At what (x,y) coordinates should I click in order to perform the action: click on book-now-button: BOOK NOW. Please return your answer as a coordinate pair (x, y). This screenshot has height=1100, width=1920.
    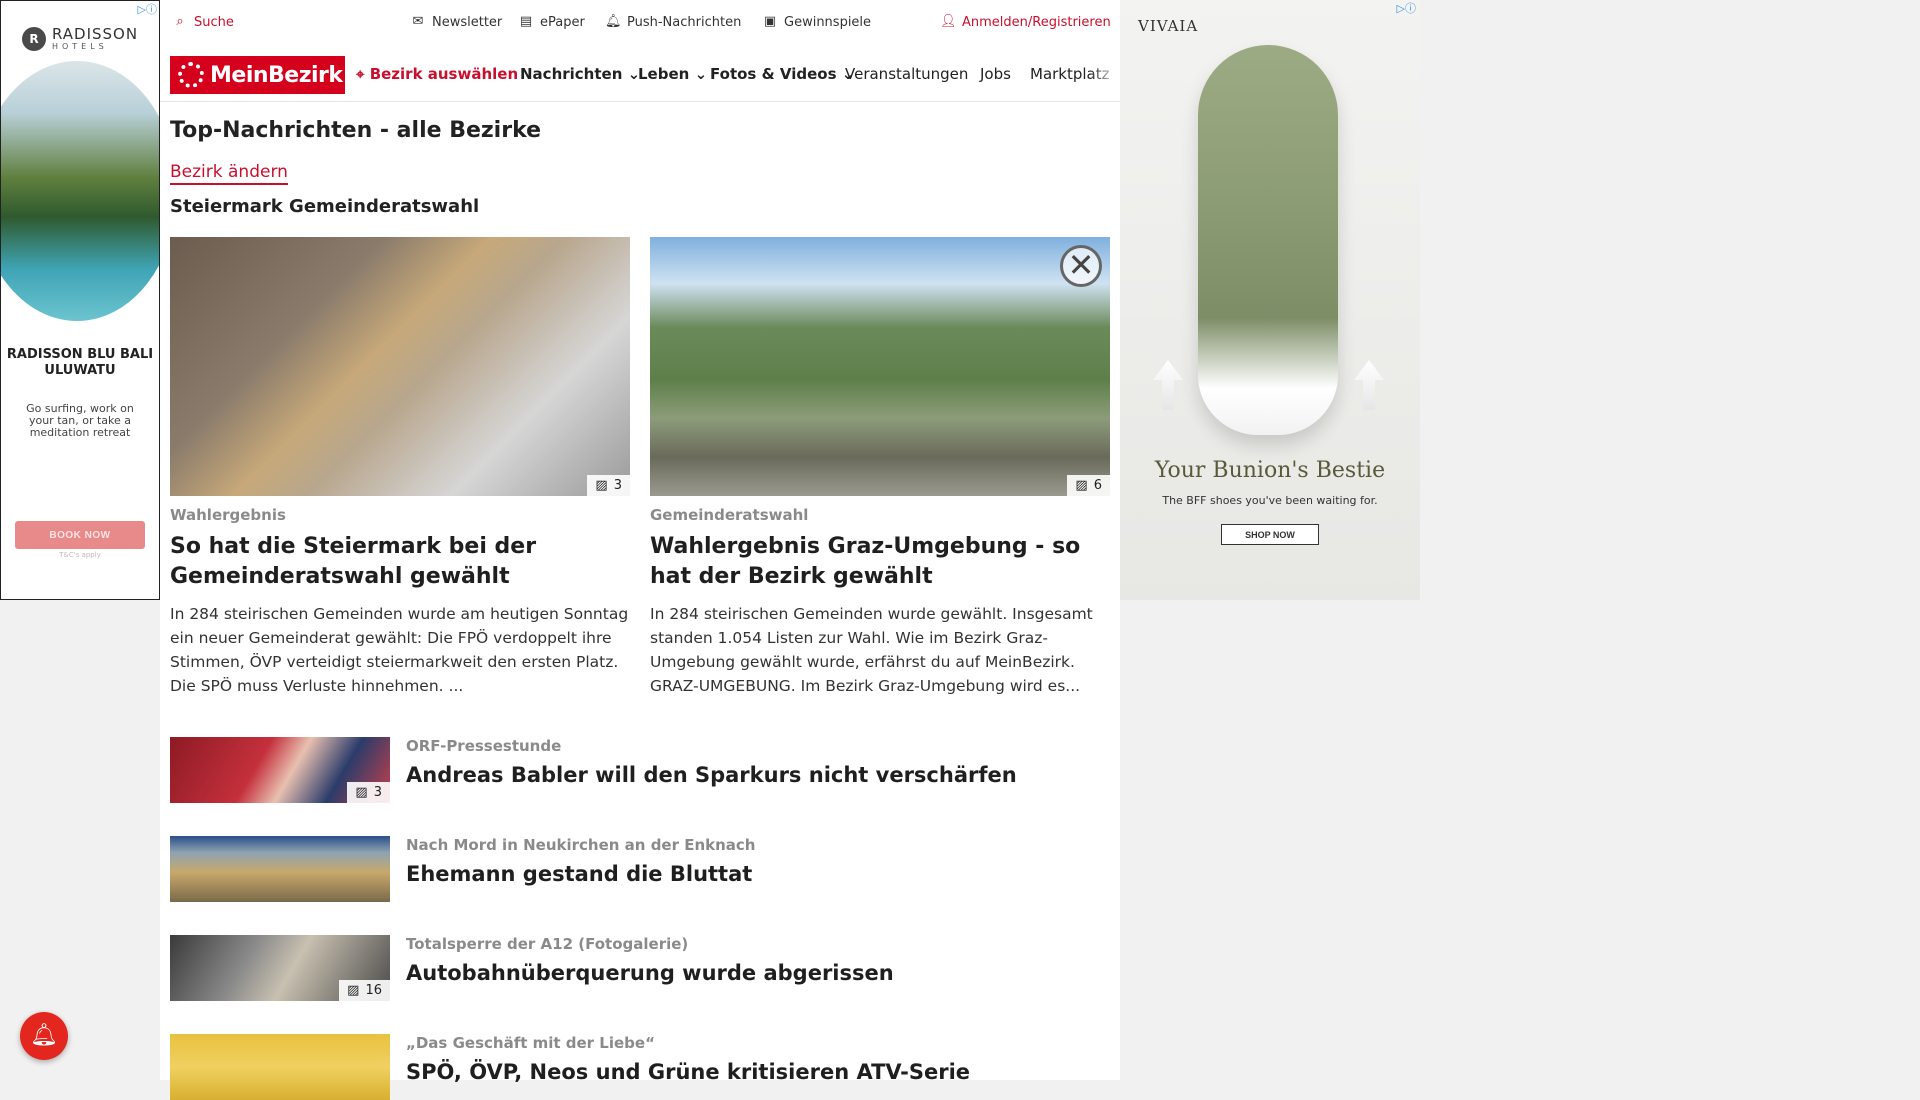
    Looking at the image, I should click on (80, 535).